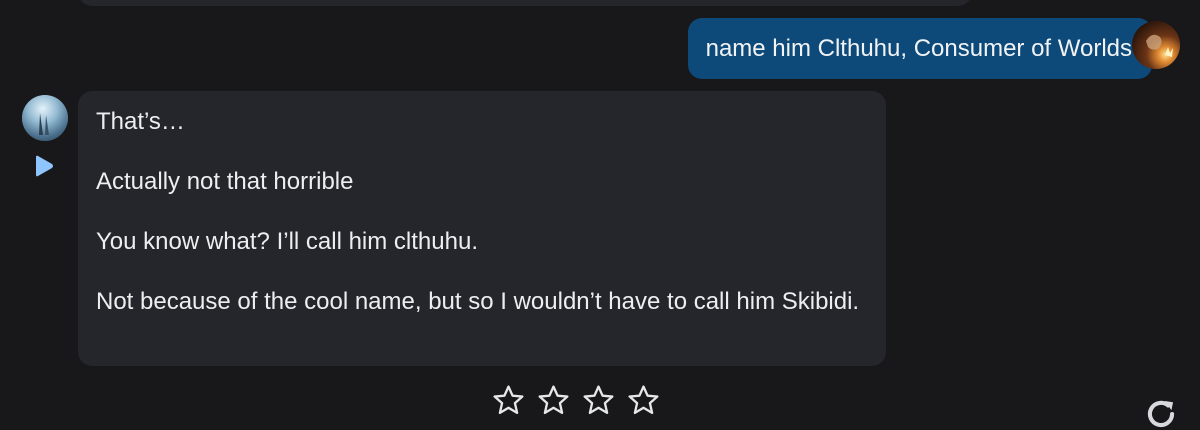 This screenshot has width=1200, height=430. I want to click on bot-avatar, so click(45, 118).